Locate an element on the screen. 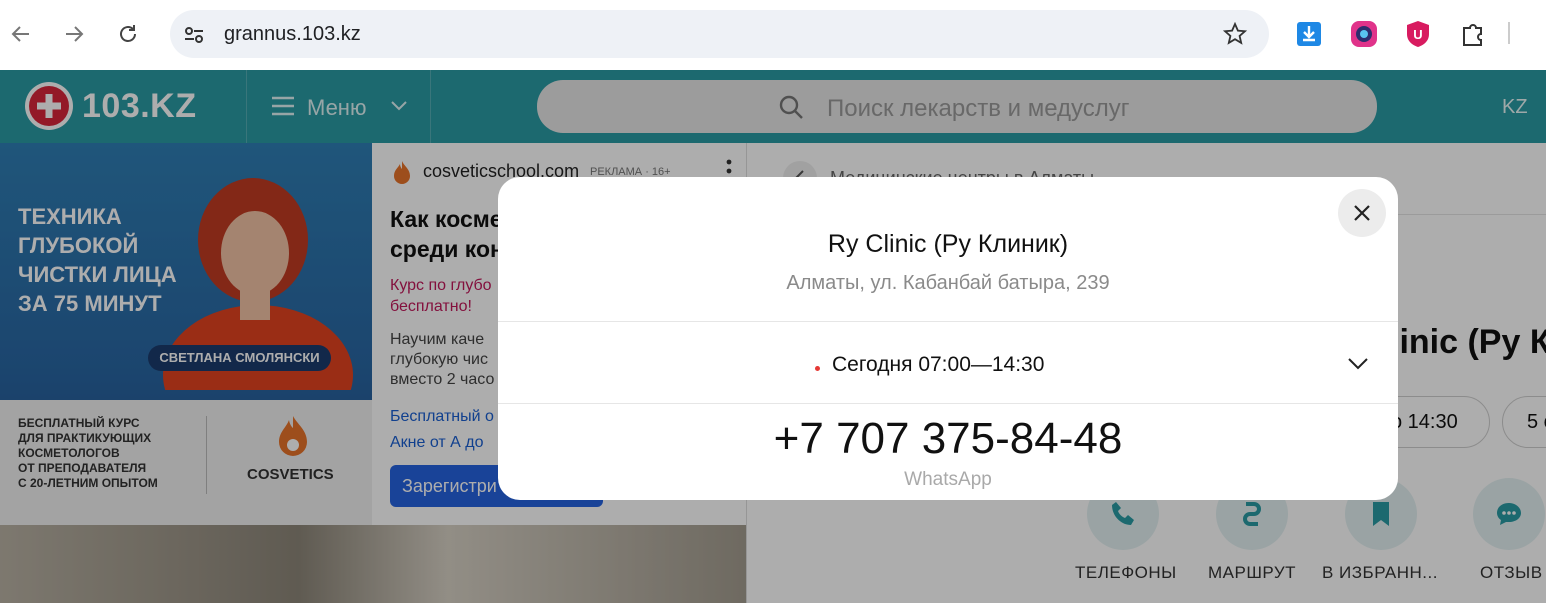 Image resolution: width=1546 pixels, height=603 pixels. status-dot is located at coordinates (817, 368).